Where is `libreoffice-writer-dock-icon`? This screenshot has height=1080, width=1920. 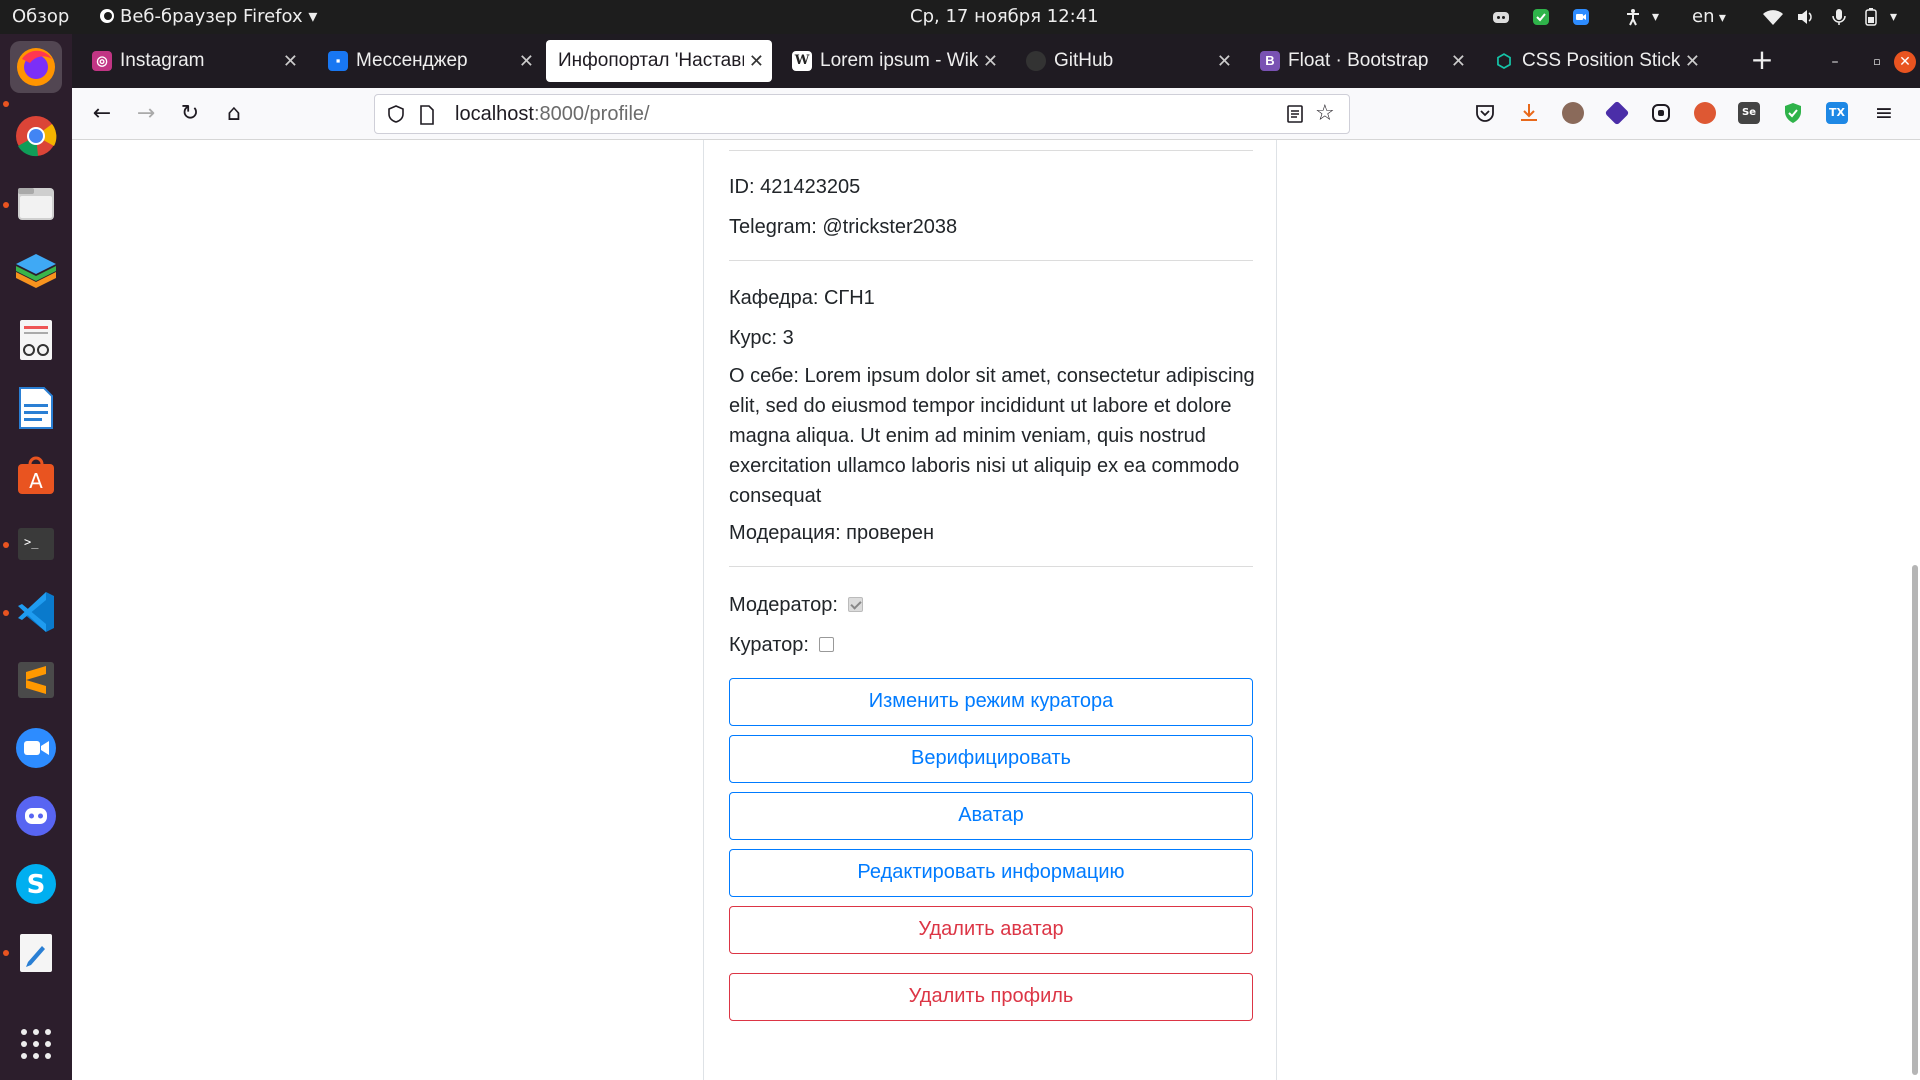
libreoffice-writer-dock-icon is located at coordinates (36, 408).